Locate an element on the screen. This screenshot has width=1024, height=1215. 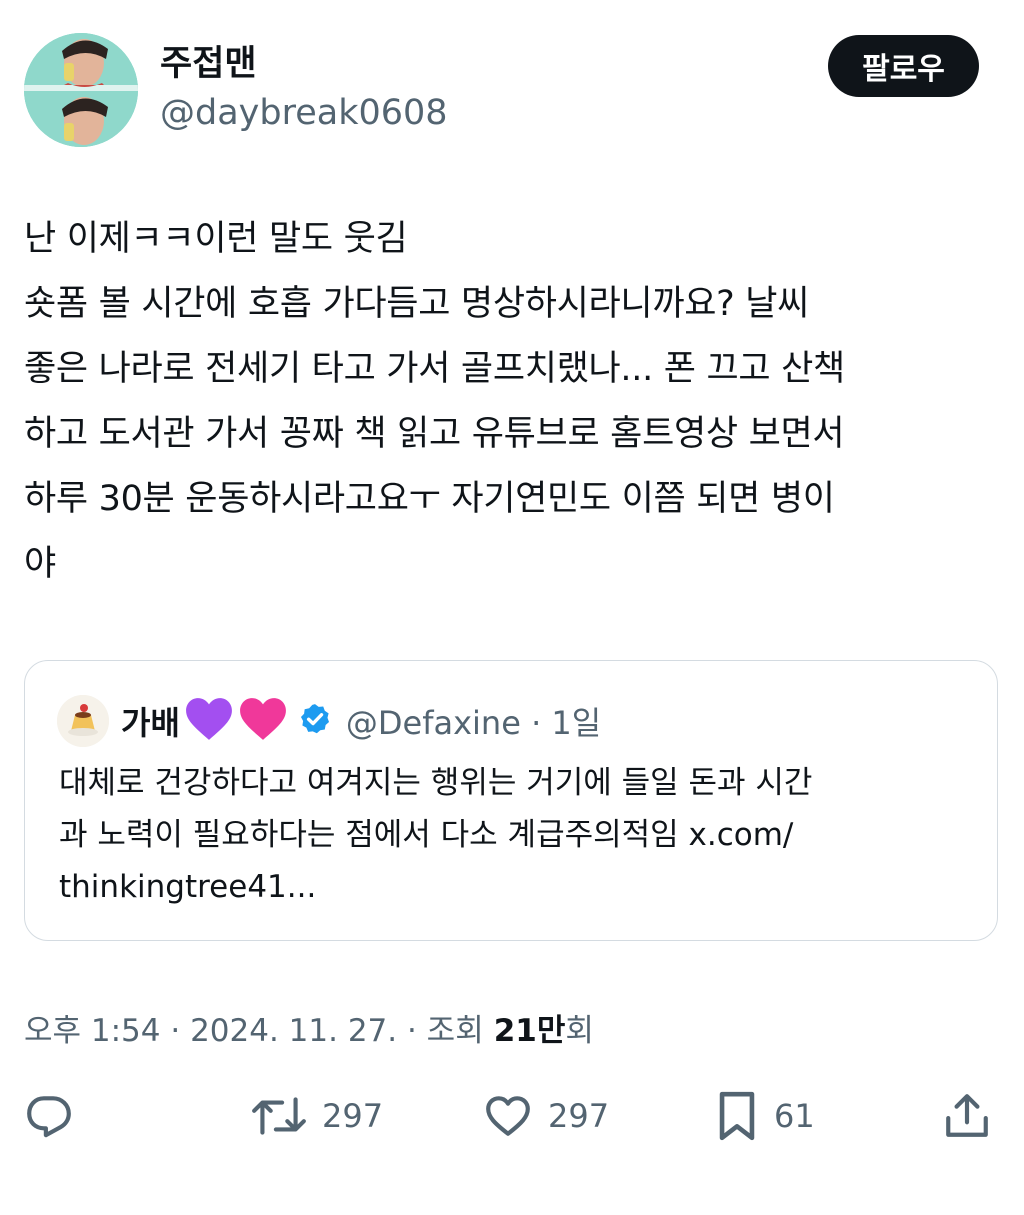
tweet-meta: 오후 1:54 · 2024. 11. 27. · 조회 21만 회 is located at coordinates (309, 1027).